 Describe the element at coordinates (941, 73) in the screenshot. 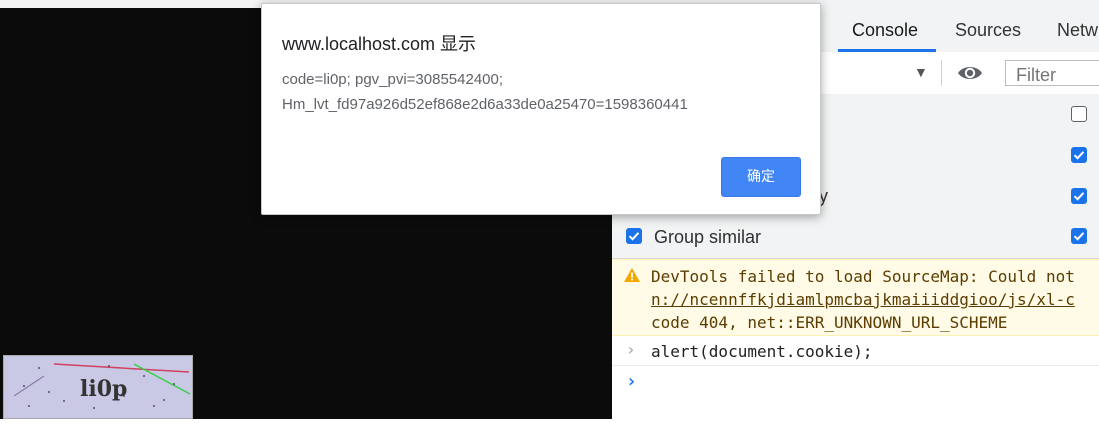

I see `toolbar-separator` at that location.